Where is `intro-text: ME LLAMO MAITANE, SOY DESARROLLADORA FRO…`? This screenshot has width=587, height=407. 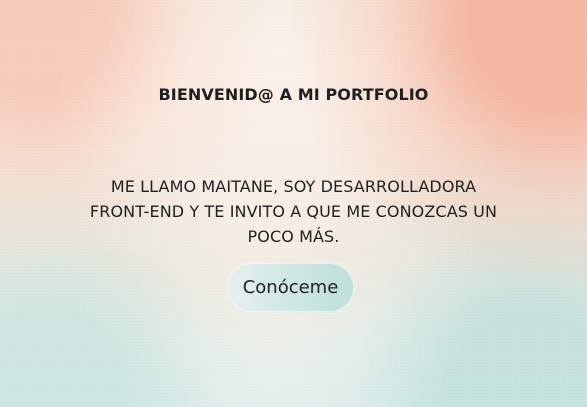 intro-text: ME LLAMO MAITANE, SOY DESARROLLADORA FRO… is located at coordinates (293, 211).